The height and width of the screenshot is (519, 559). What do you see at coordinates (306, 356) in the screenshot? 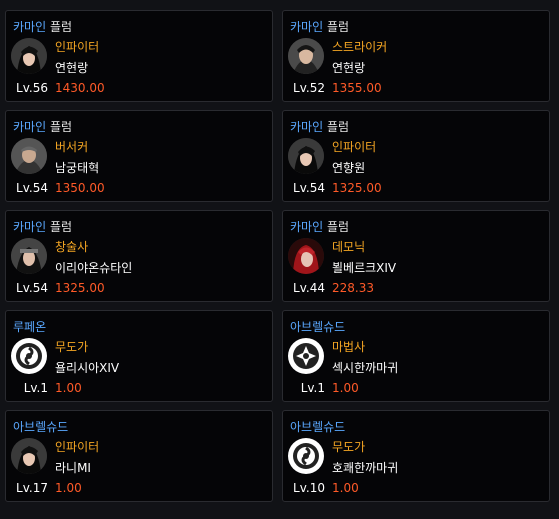
I see `mage-emblem-icon` at bounding box center [306, 356].